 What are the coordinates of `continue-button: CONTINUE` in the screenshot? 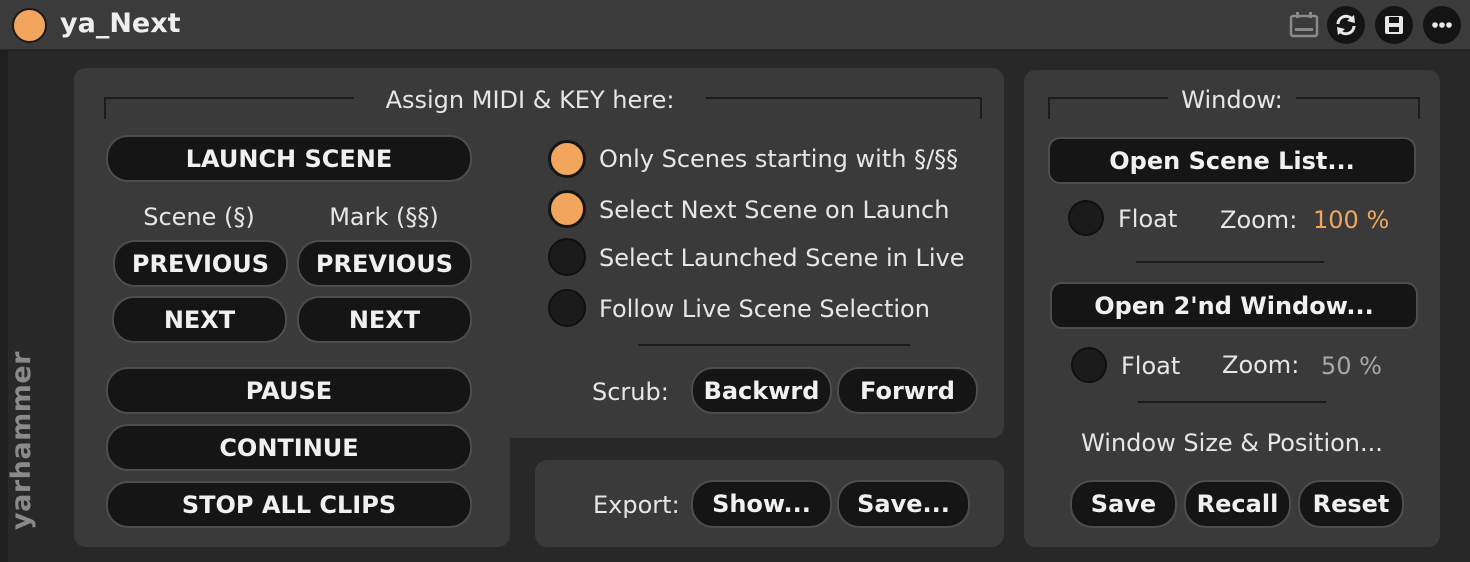 It's located at (289, 447).